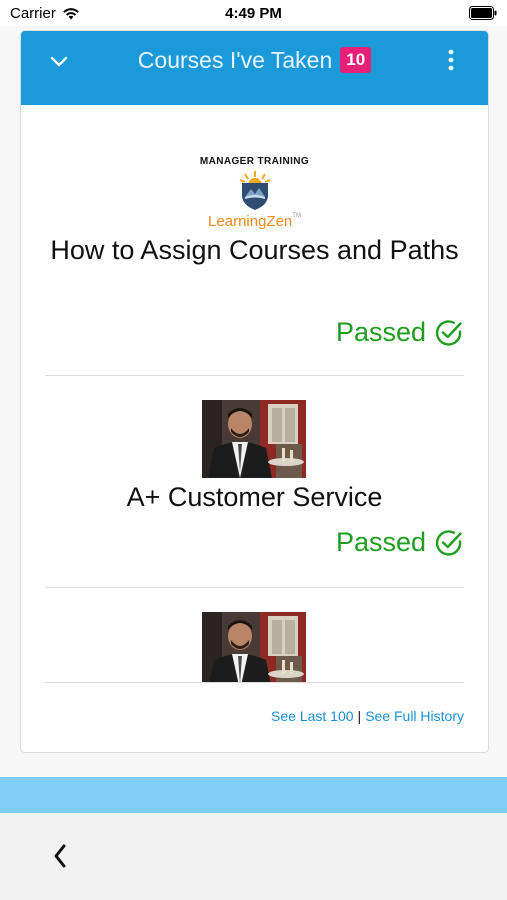 The height and width of the screenshot is (900, 507). What do you see at coordinates (356, 60) in the screenshot?
I see `count-badge: 10` at bounding box center [356, 60].